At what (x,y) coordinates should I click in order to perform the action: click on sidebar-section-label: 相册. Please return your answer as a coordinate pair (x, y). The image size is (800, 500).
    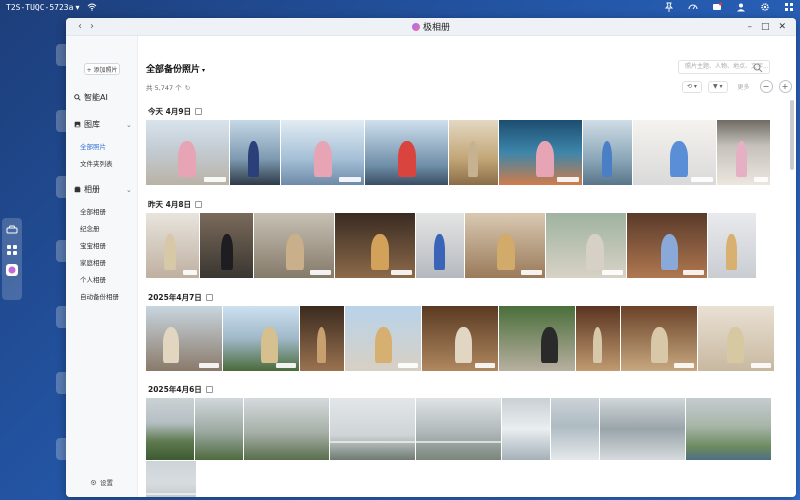
    Looking at the image, I should click on (92, 189).